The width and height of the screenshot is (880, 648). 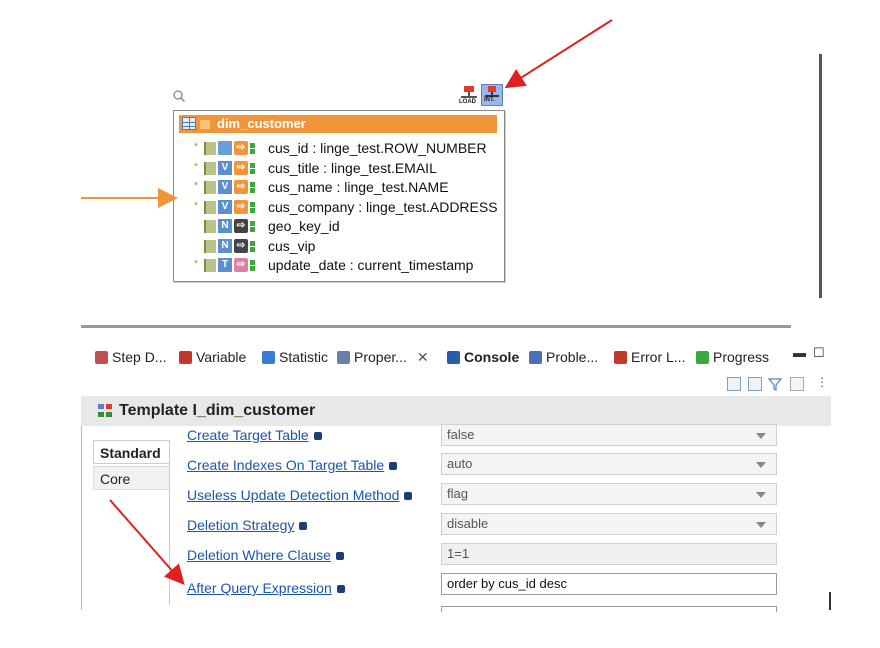 I want to click on property-select: false, so click(x=609, y=435).